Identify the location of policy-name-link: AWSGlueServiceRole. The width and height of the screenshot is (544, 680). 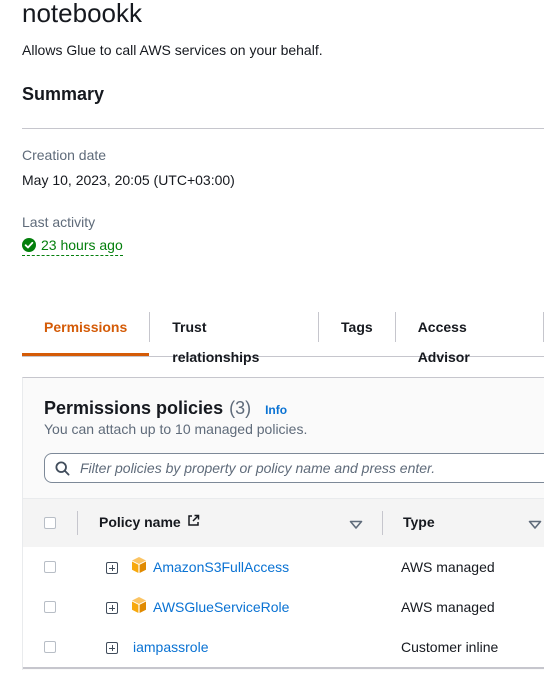
(221, 607).